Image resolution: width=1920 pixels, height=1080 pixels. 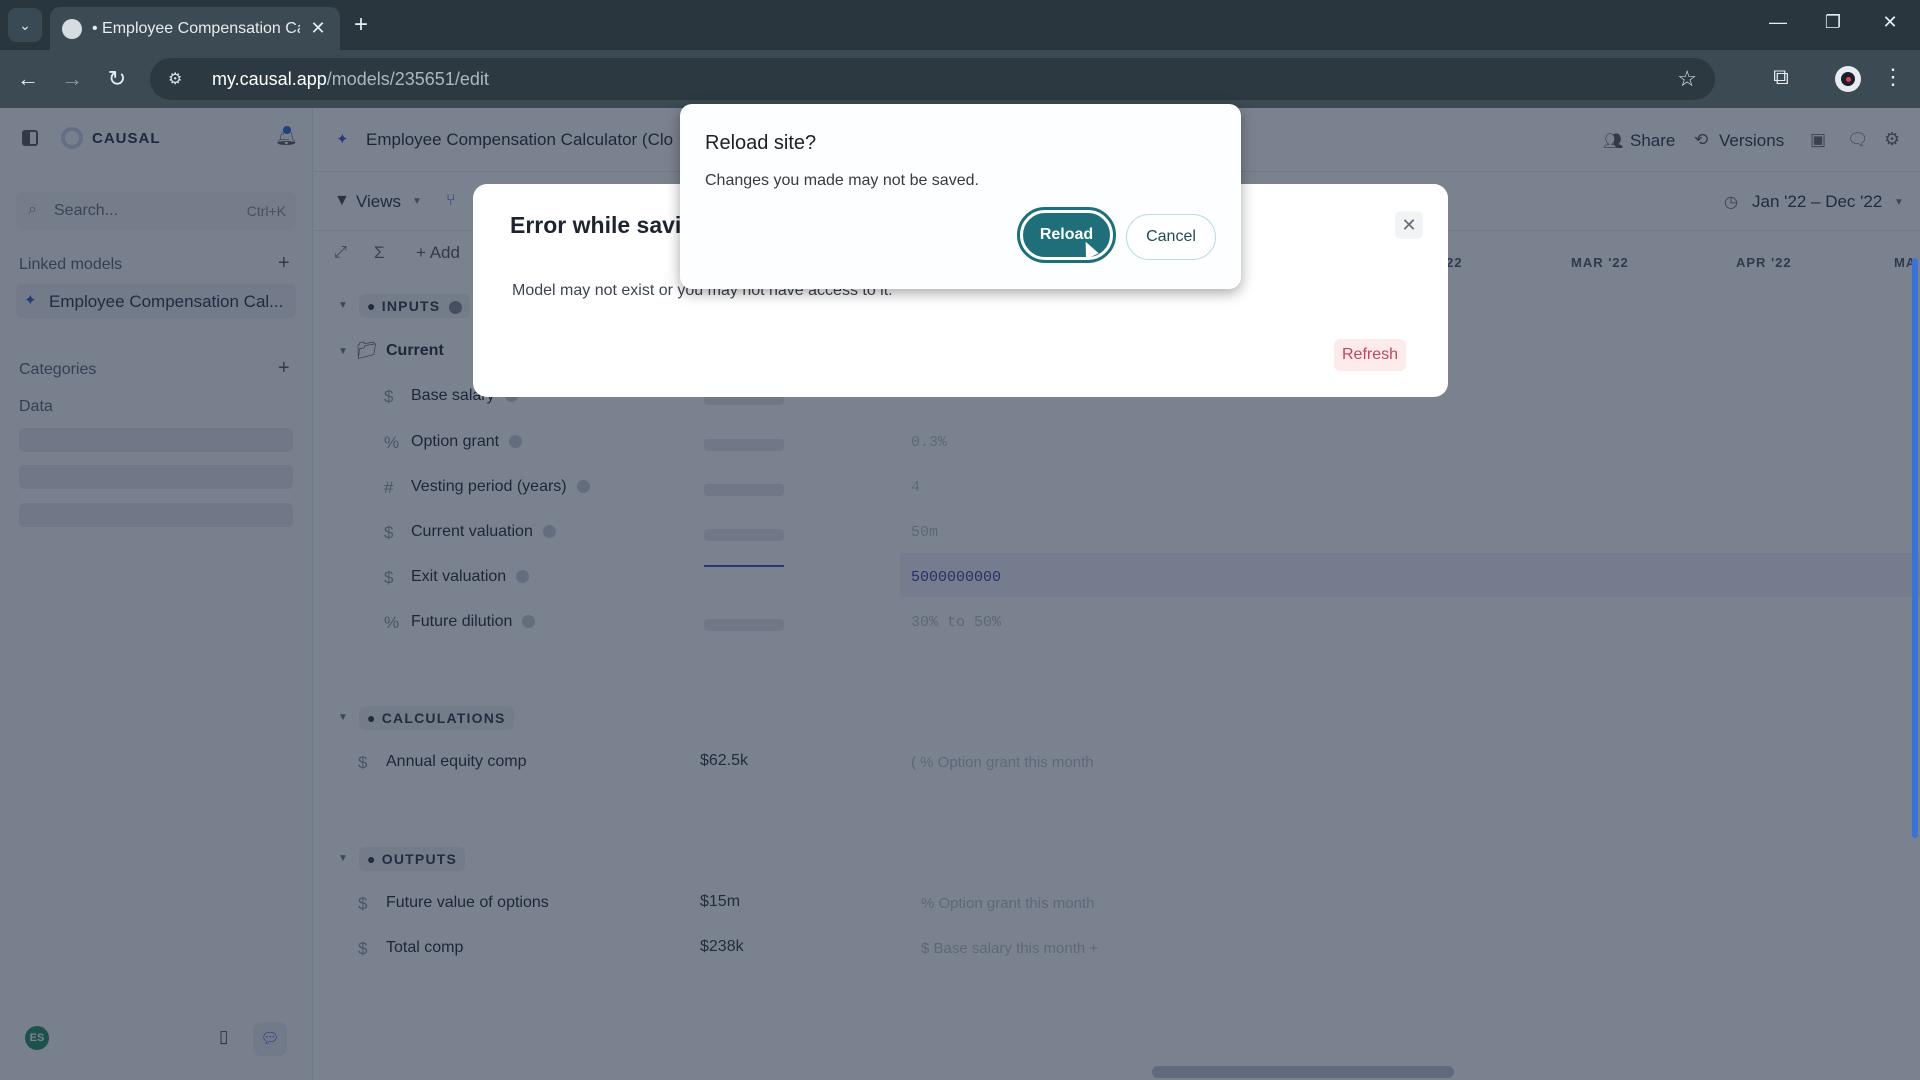 What do you see at coordinates (269, 78) in the screenshot?
I see `url-domain: my.causal.app` at bounding box center [269, 78].